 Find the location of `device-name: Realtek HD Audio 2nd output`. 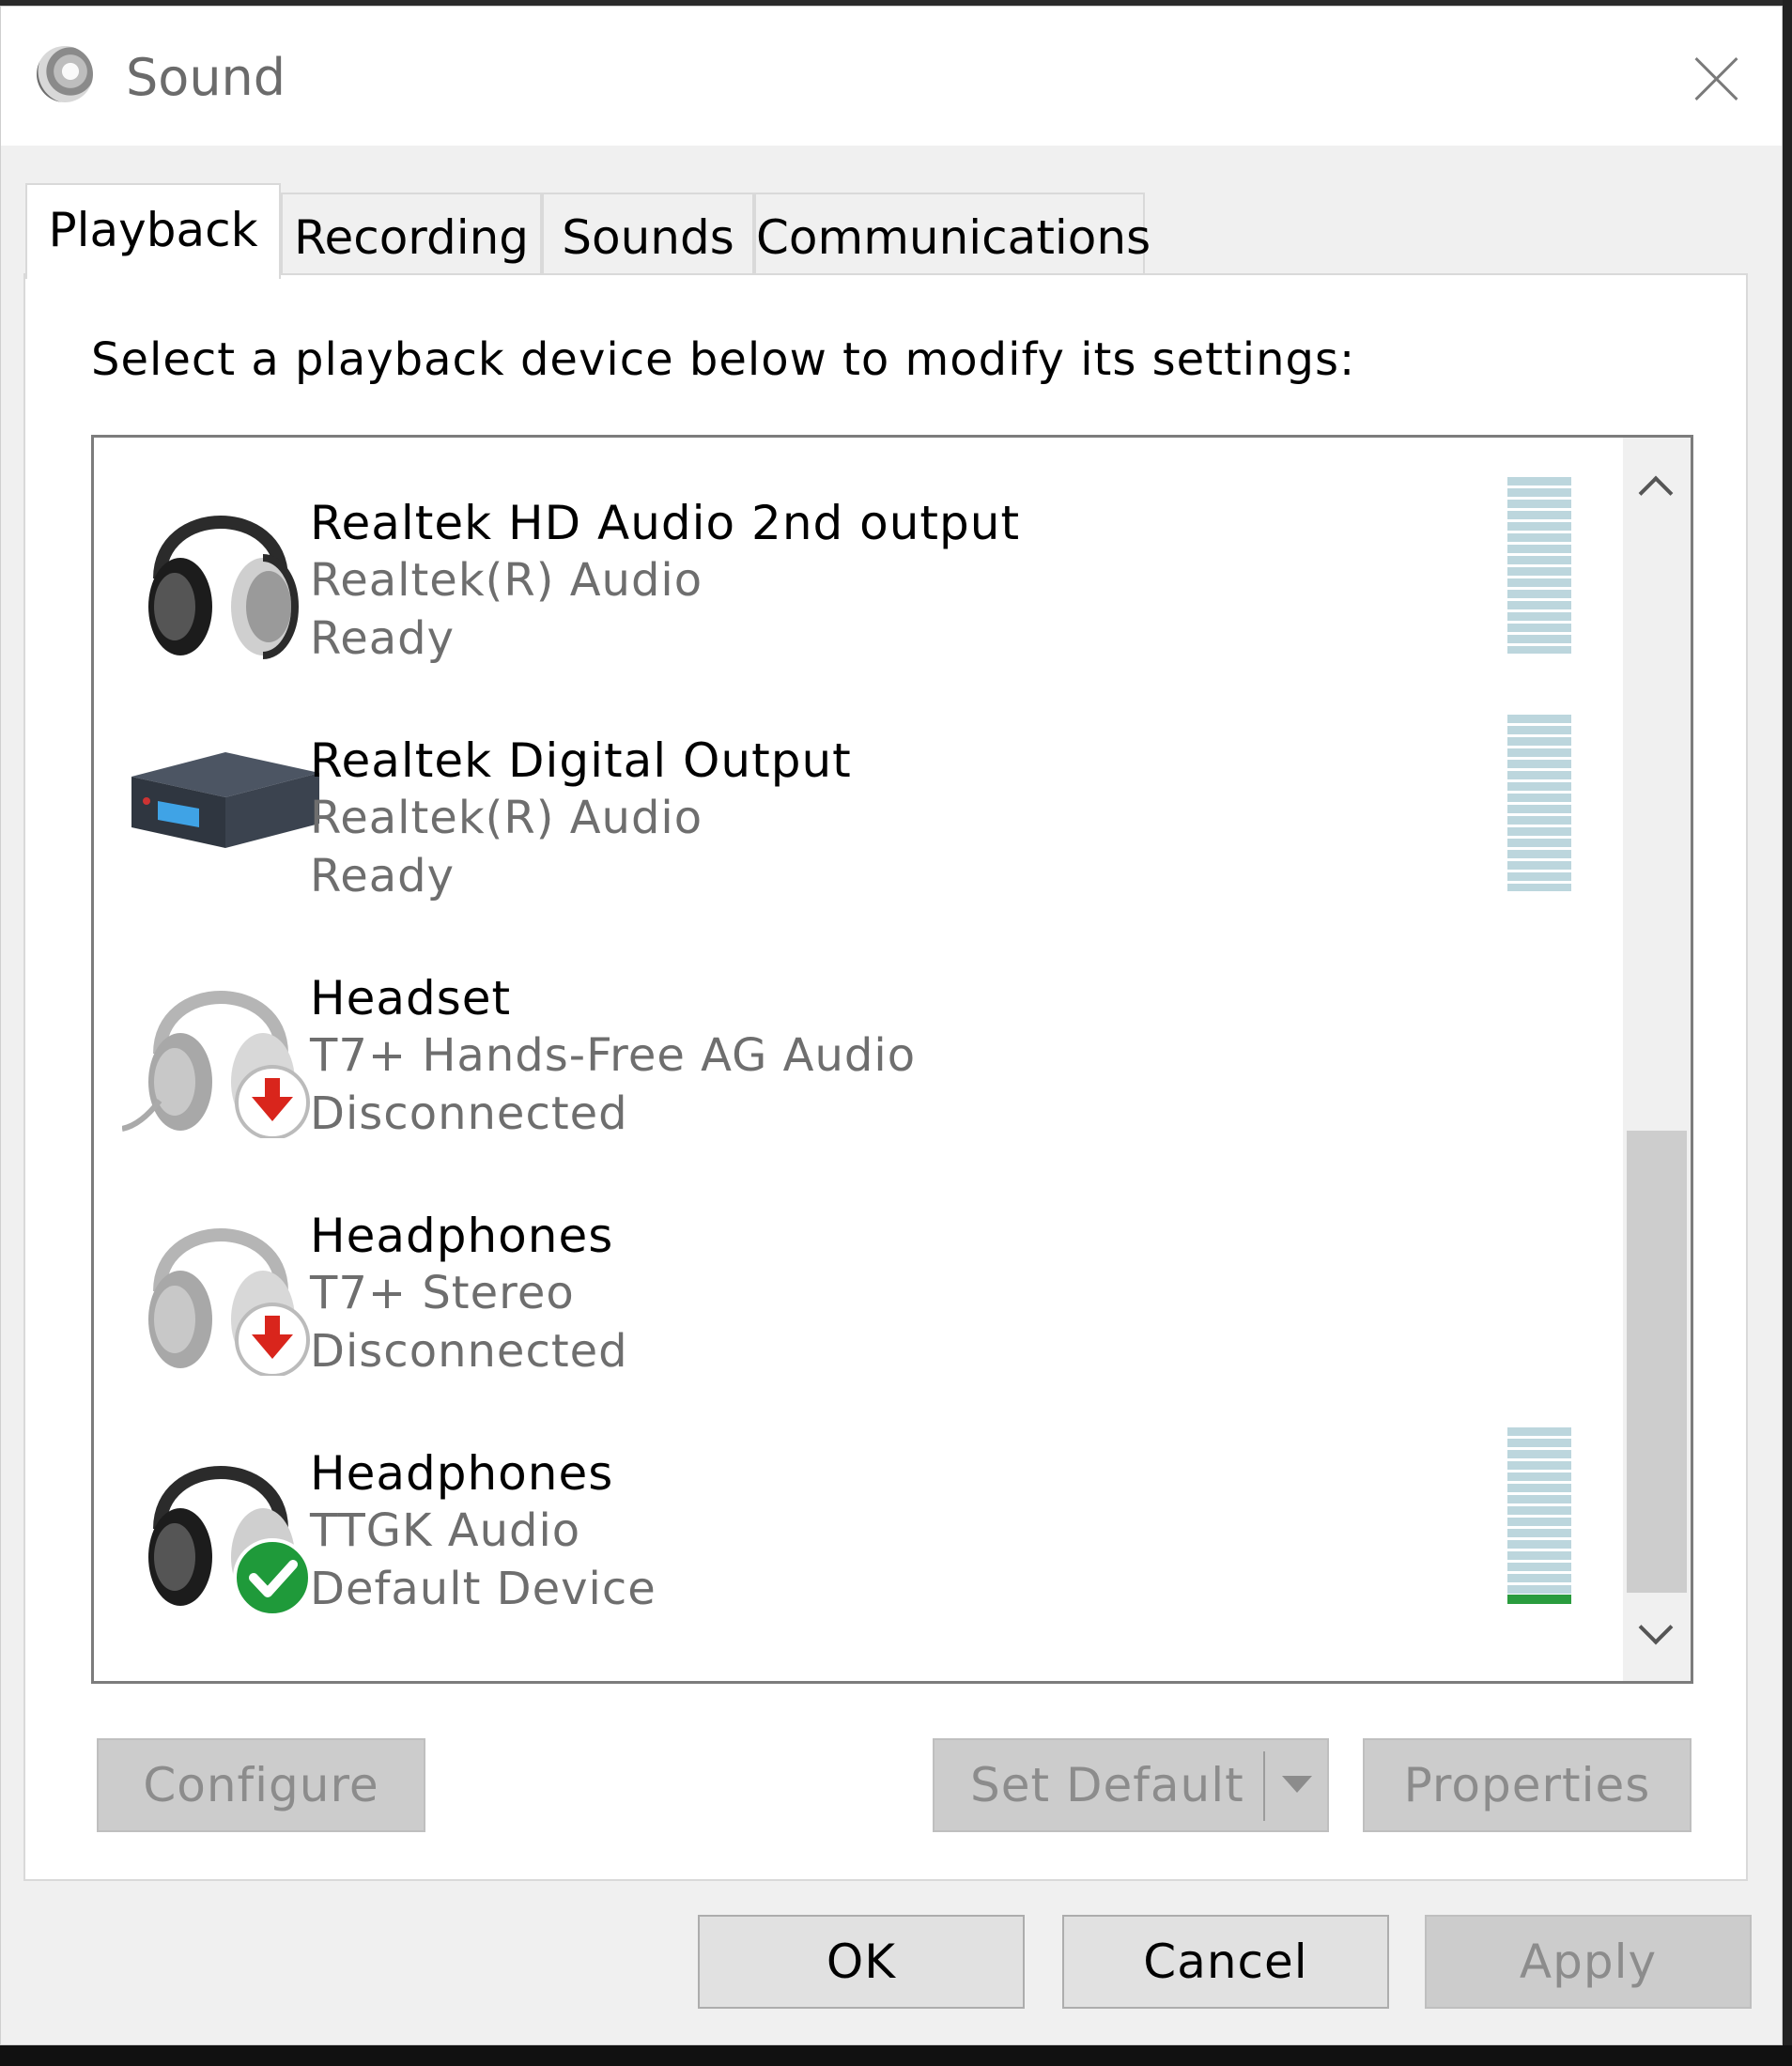

device-name: Realtek HD Audio 2nd output is located at coordinates (665, 523).